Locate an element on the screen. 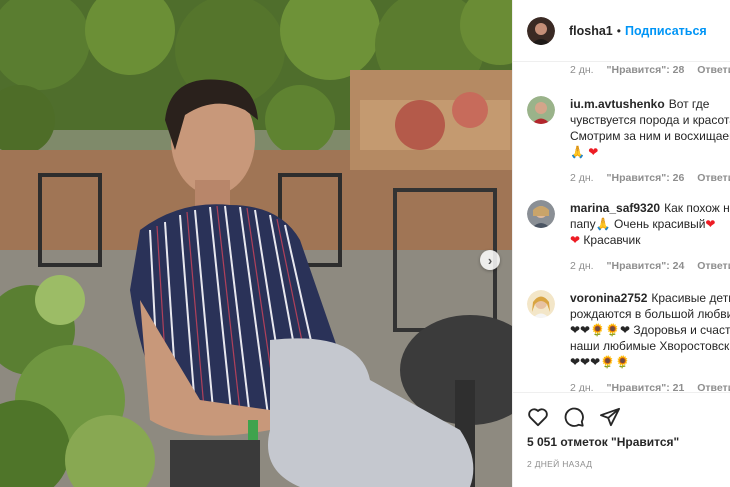 The image size is (730, 487). comment-likes: "Нравится": 24 is located at coordinates (646, 266).